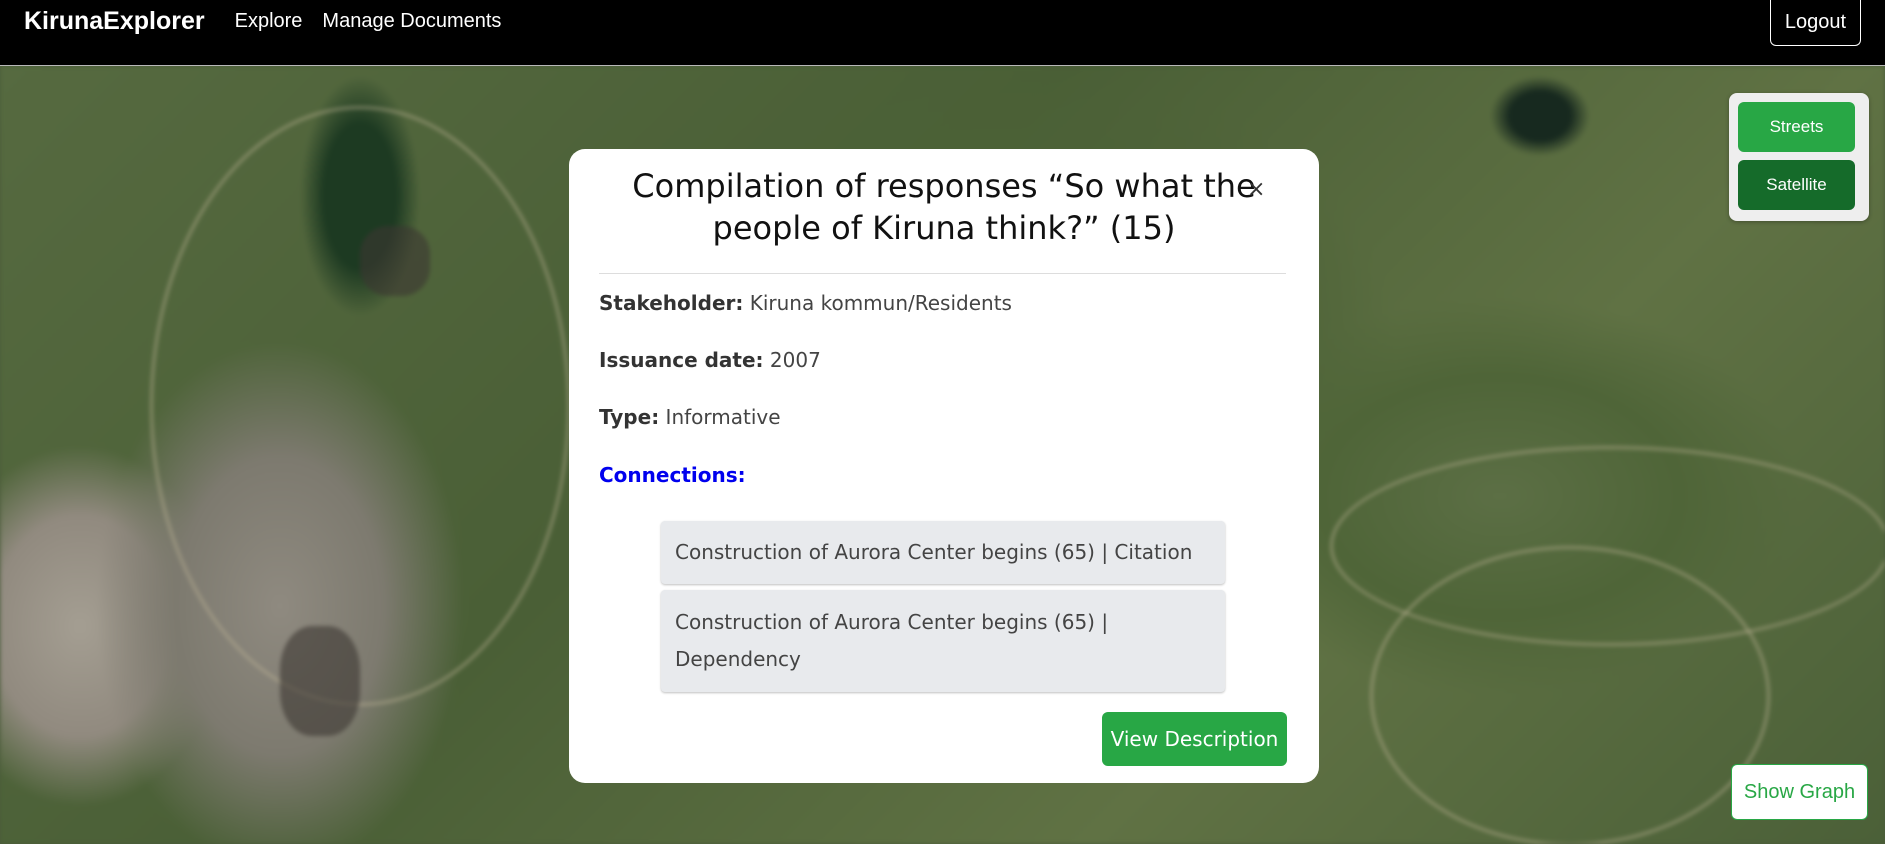  I want to click on view-description-button: View Description, so click(1194, 739).